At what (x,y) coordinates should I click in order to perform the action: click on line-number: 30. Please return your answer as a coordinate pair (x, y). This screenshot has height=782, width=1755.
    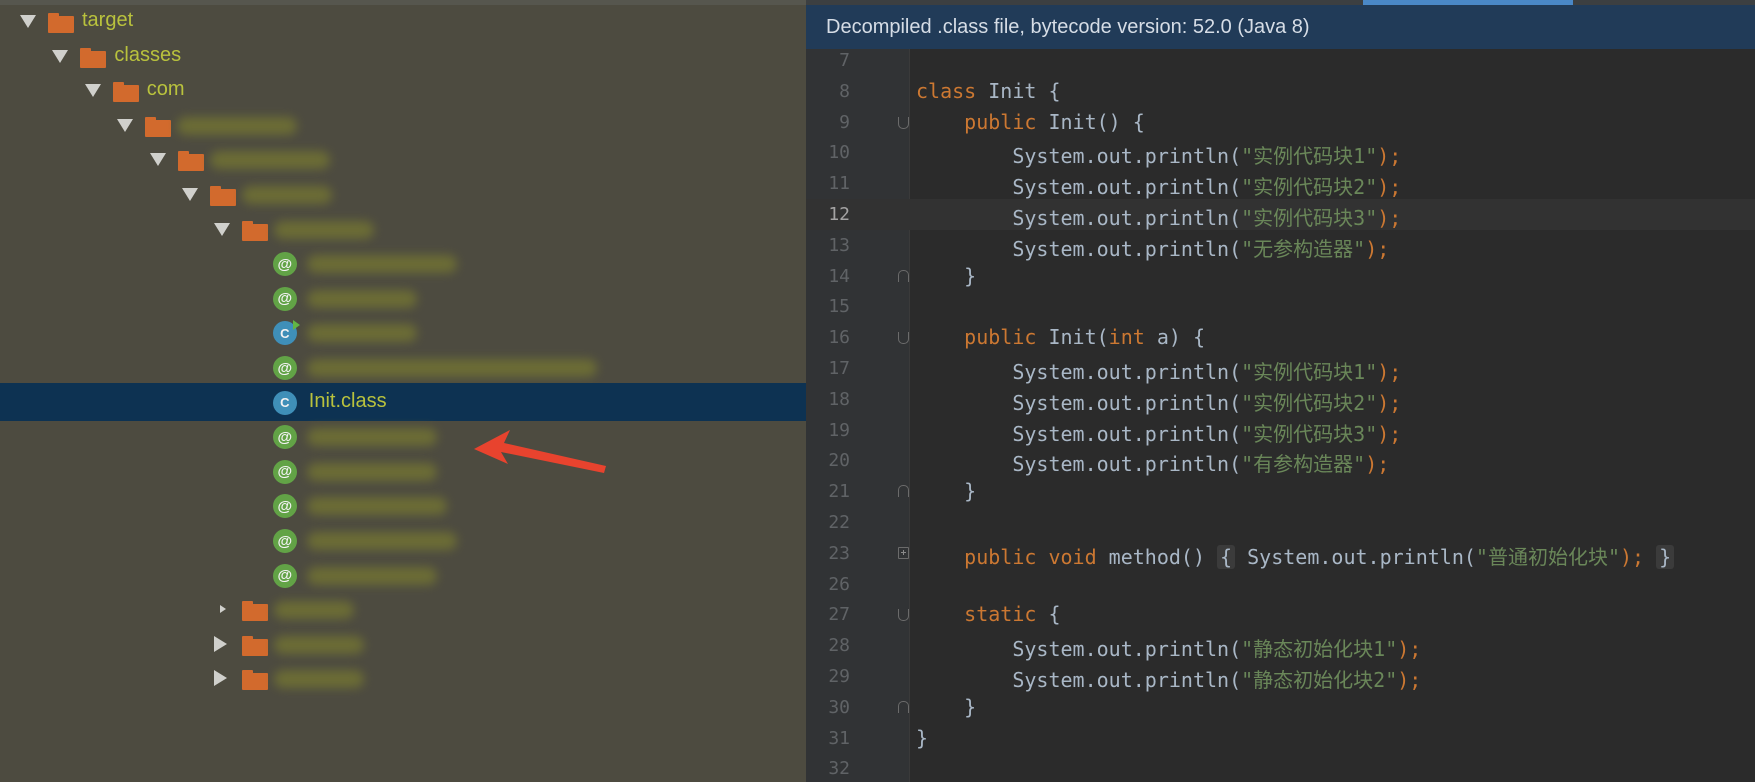
    Looking at the image, I should click on (839, 707).